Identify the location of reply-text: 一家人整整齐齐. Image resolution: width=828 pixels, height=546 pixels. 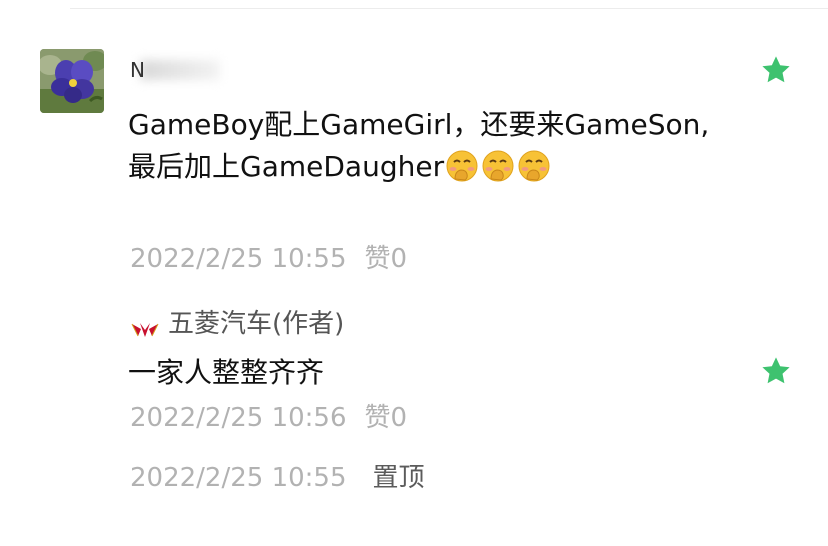
(226, 372).